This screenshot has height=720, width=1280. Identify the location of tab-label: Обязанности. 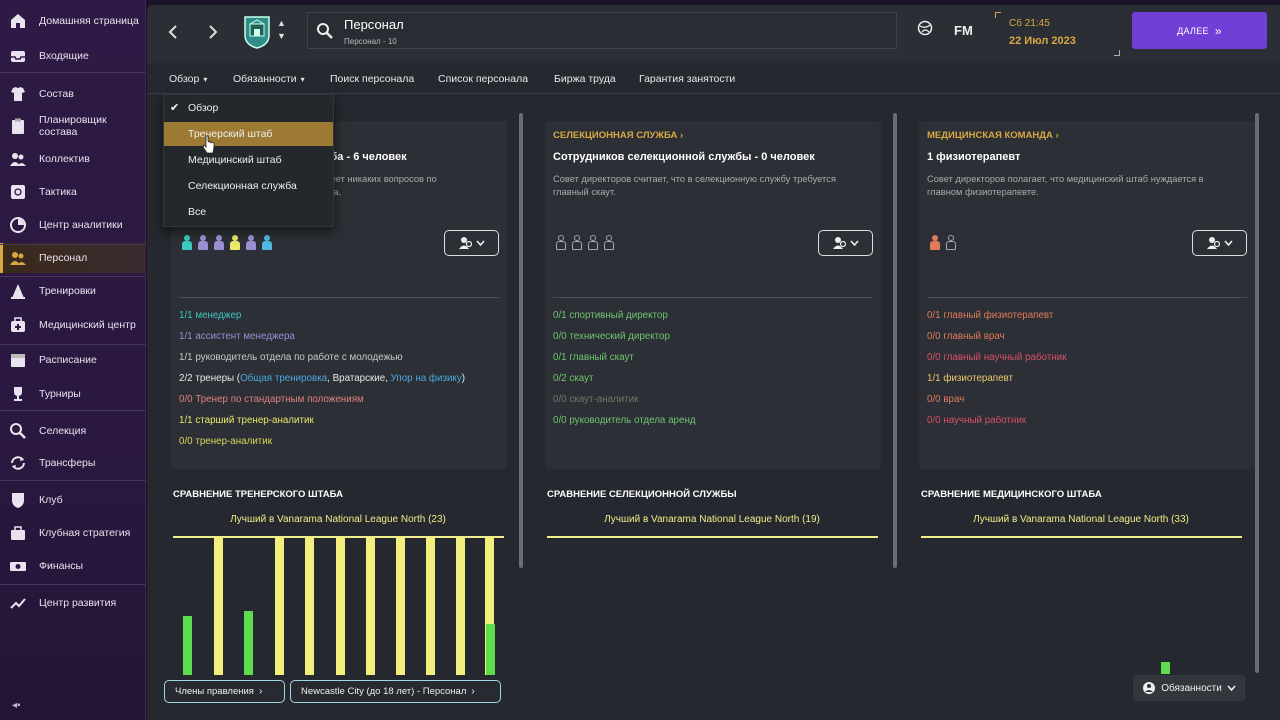
(265, 79).